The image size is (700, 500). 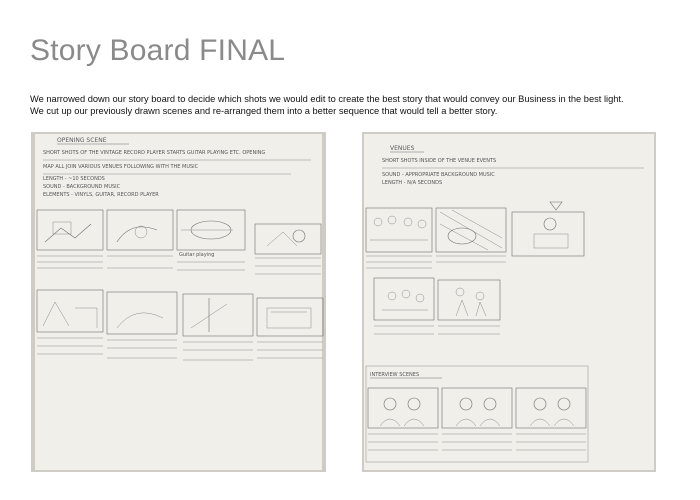 I want to click on opening-note-5: ELEMENTS - VINYLS, GUITAR, RECORD PLAYER, so click(x=101, y=195).